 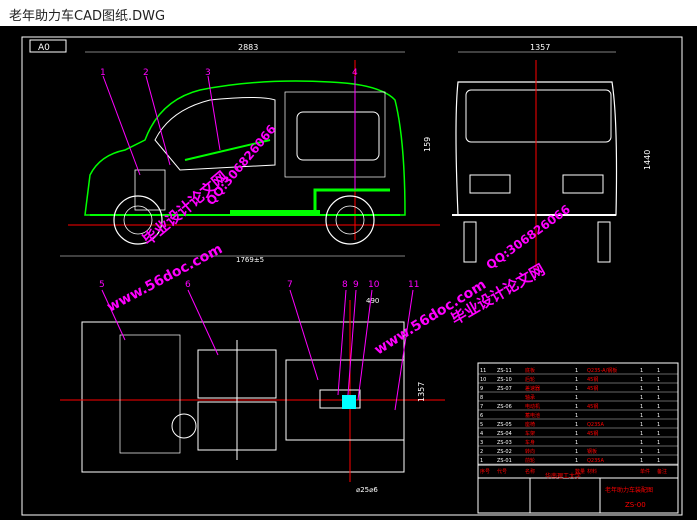 I want to click on bom-cell-name: 转向, so click(x=530, y=451).